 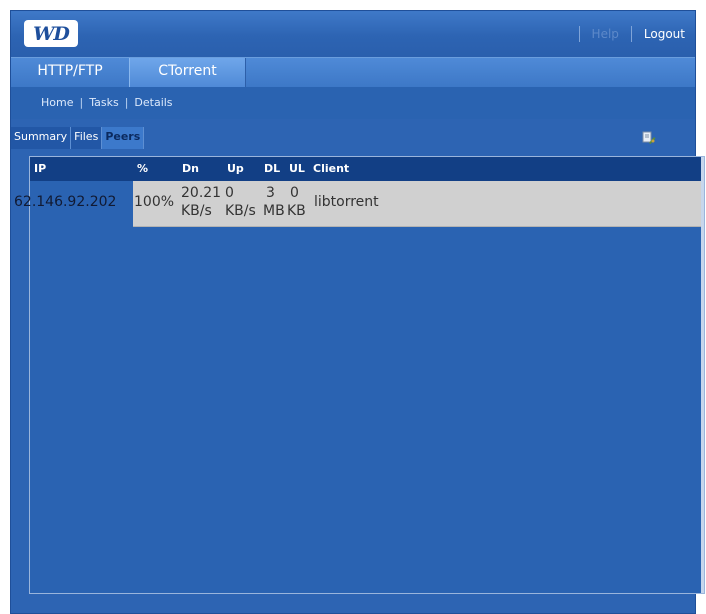 I want to click on tab-summary: Summary, so click(x=41, y=138).